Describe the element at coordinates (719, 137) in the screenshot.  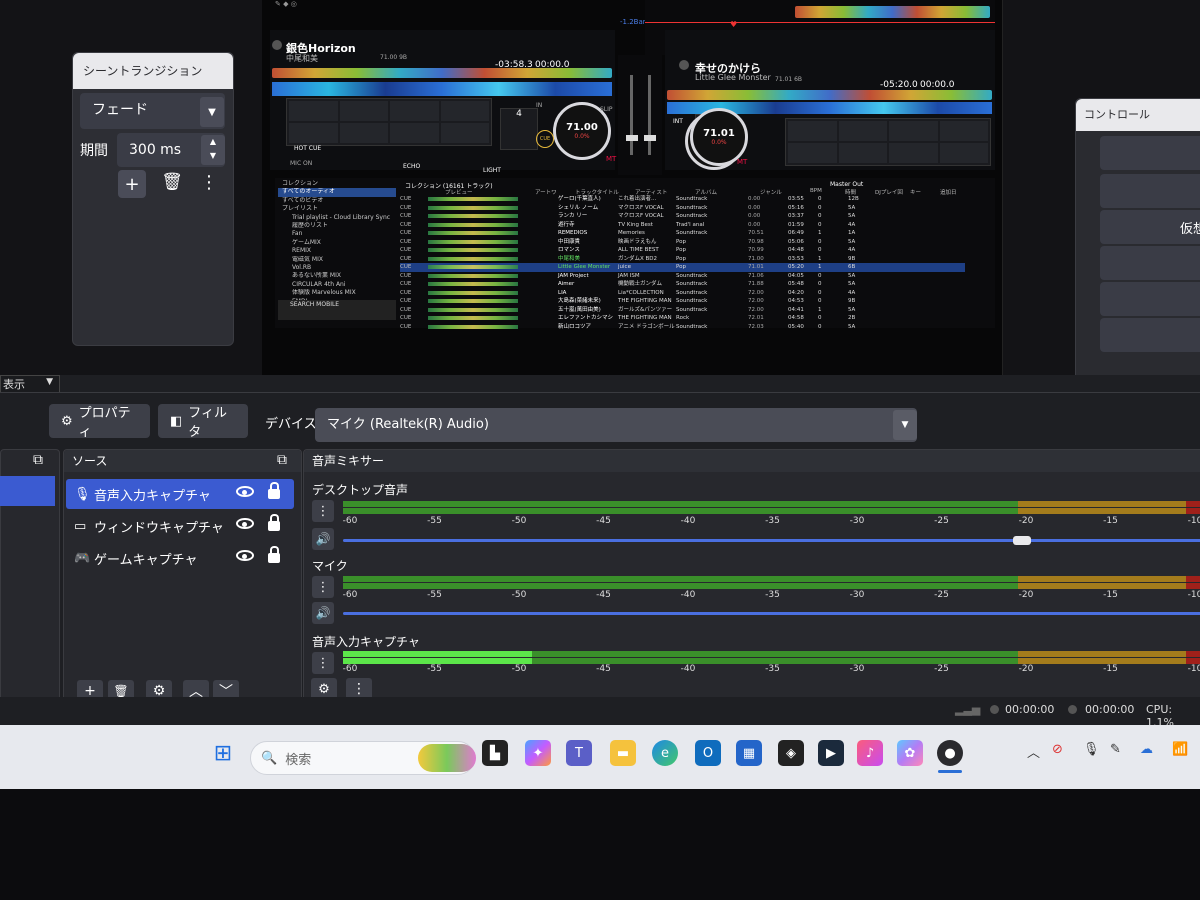
I see `deck-right-jog: 71.01 0.0%` at that location.